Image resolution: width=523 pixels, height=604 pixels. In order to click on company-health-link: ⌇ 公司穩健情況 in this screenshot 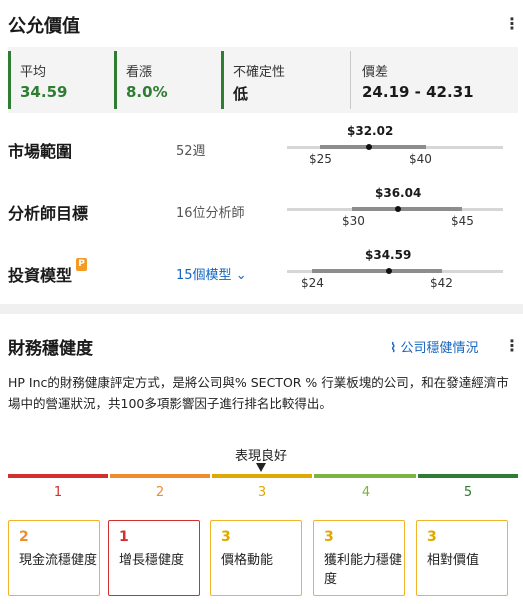, I will do `click(434, 346)`.